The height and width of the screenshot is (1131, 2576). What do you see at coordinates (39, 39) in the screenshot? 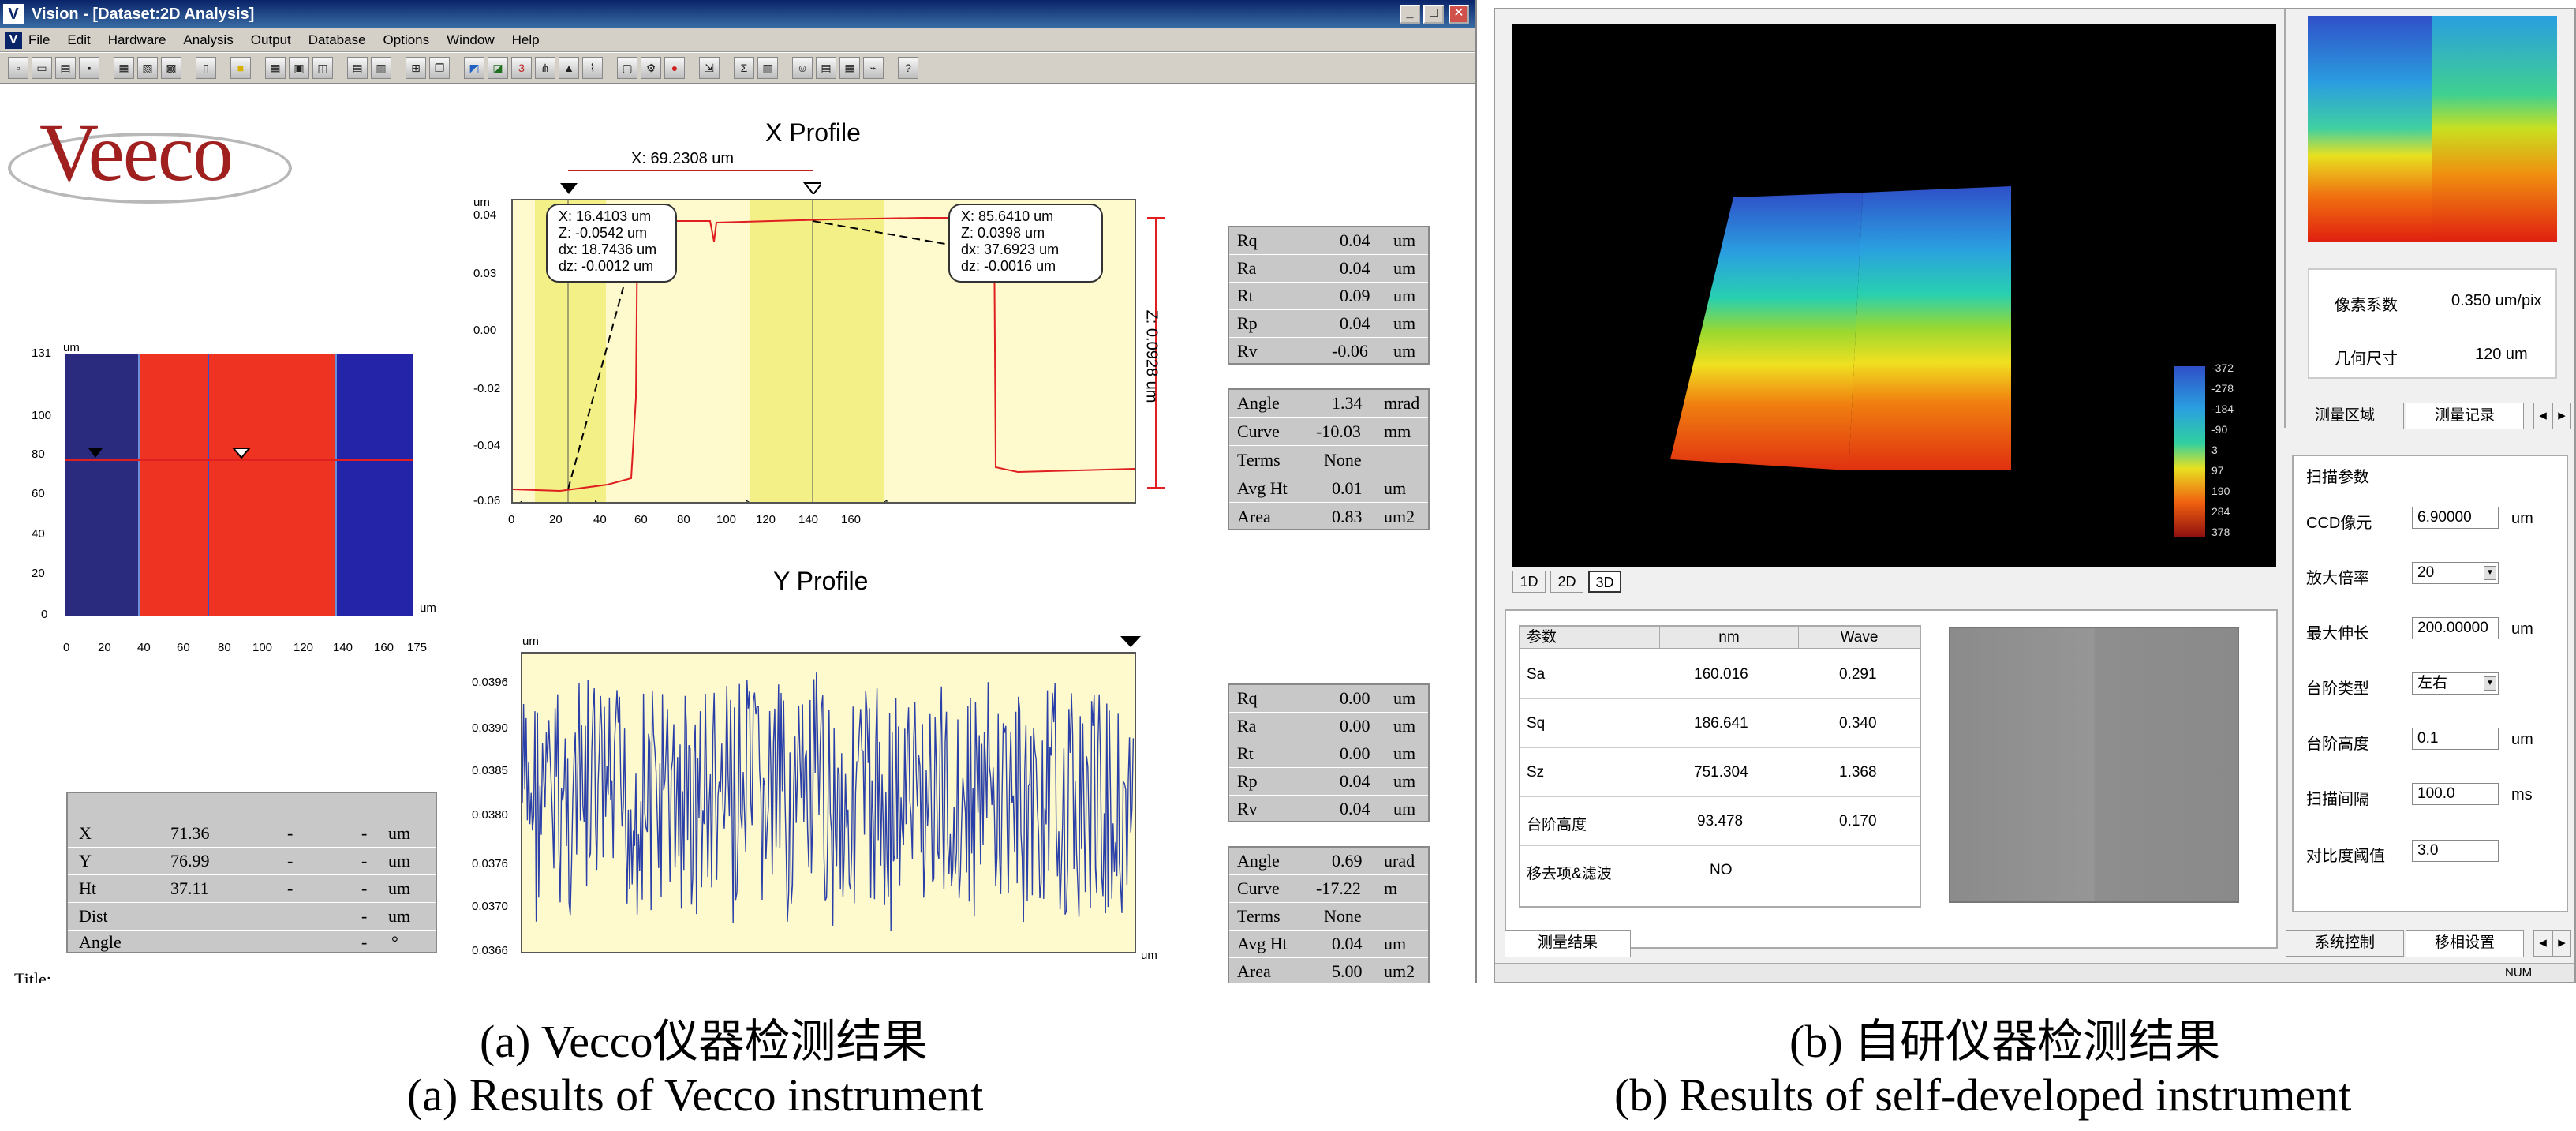
I see `menu-file: File` at bounding box center [39, 39].